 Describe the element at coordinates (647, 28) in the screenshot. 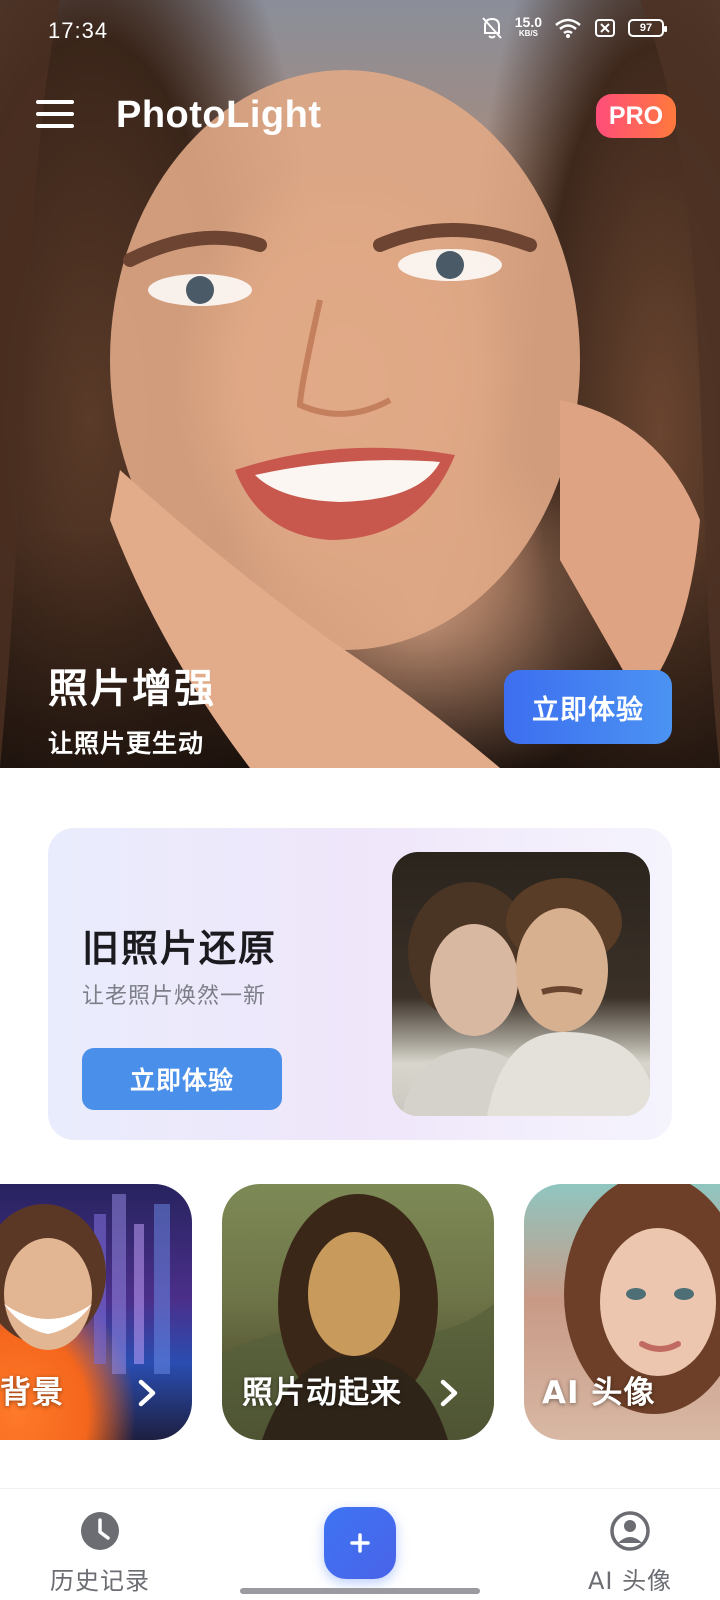

I see `battery-indicator: 97` at that location.